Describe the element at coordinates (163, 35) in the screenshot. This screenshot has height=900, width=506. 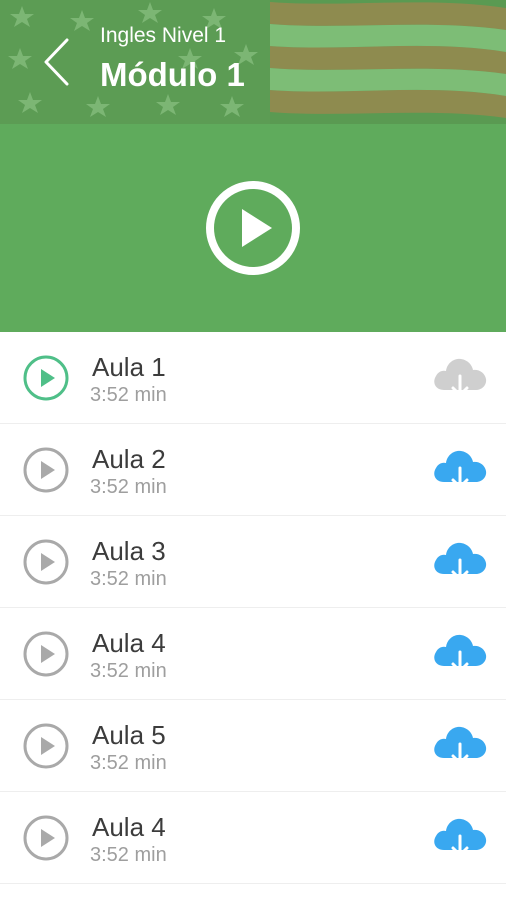
I see `header-subtitle: Ingles Nivel 1` at that location.